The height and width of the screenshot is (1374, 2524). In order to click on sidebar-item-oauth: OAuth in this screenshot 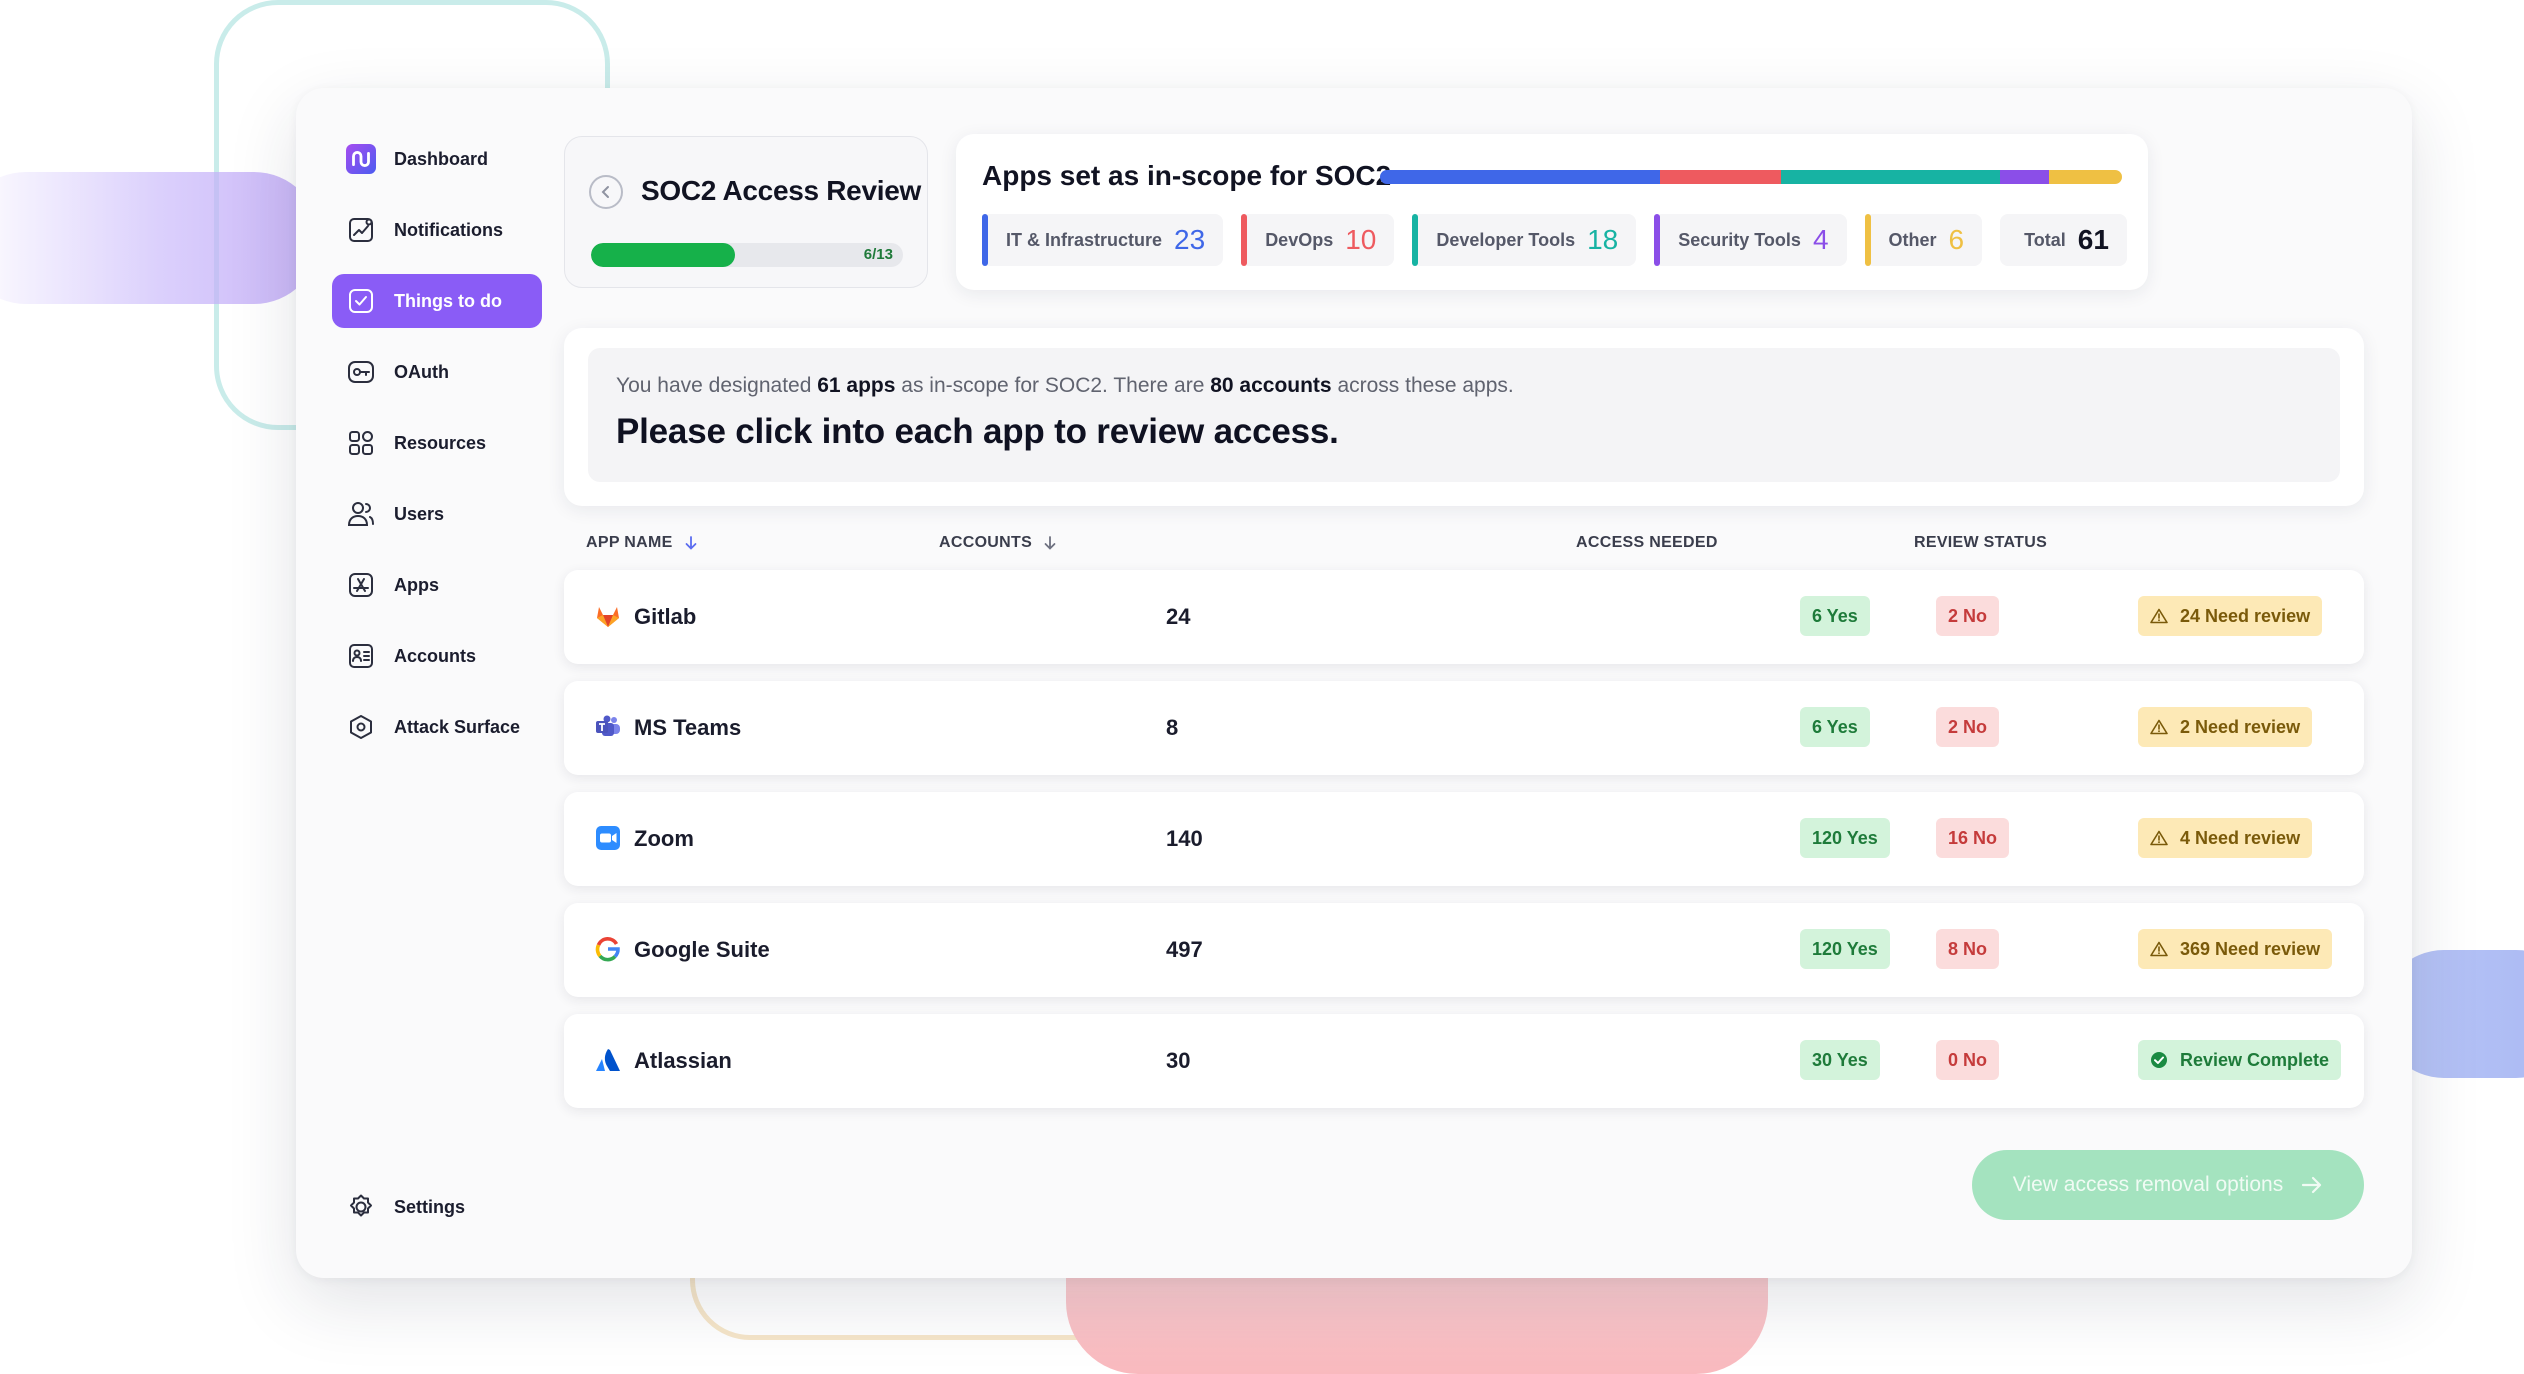, I will do `click(437, 372)`.